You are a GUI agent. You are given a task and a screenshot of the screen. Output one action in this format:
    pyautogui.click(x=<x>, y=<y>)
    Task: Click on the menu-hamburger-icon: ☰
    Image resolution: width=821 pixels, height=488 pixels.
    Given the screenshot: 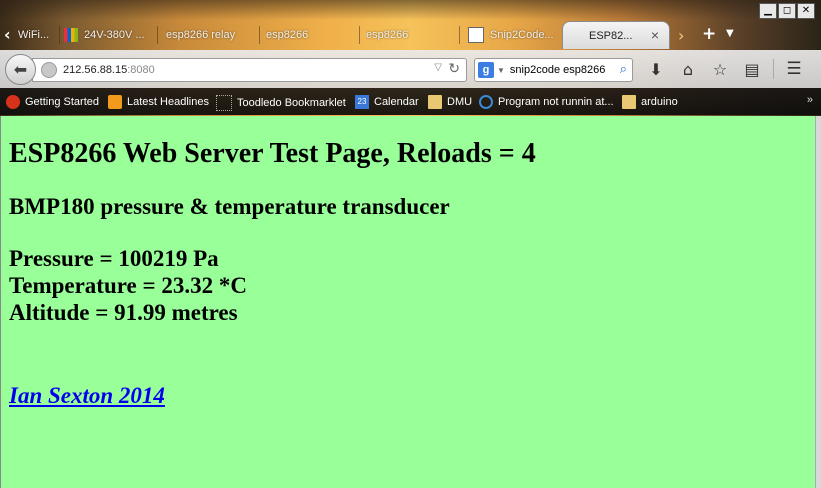 What is the action you would take?
    pyautogui.click(x=794, y=69)
    